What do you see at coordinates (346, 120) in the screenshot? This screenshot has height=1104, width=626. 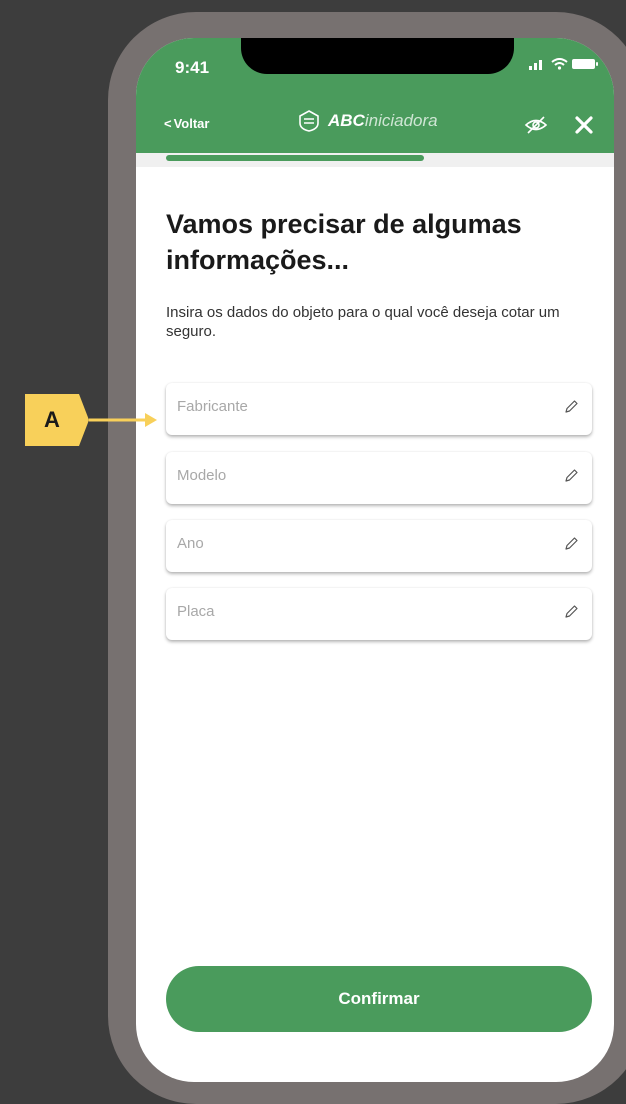 I see `brand-name-bold: ABC` at bounding box center [346, 120].